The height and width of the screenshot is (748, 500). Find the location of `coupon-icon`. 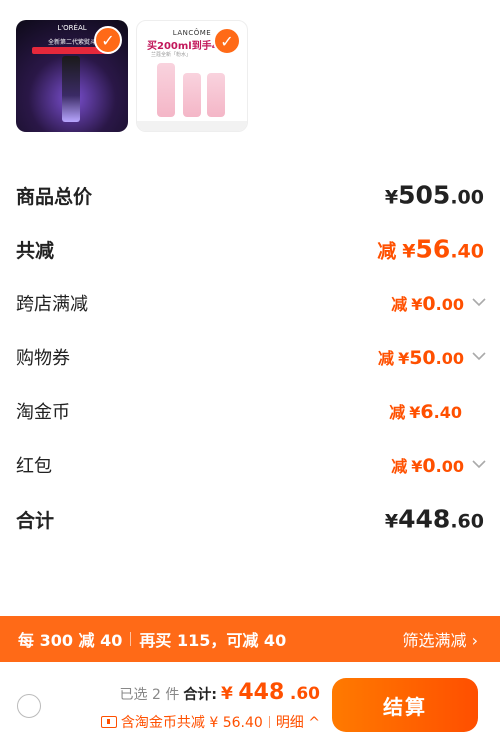

coupon-icon is located at coordinates (108, 722).